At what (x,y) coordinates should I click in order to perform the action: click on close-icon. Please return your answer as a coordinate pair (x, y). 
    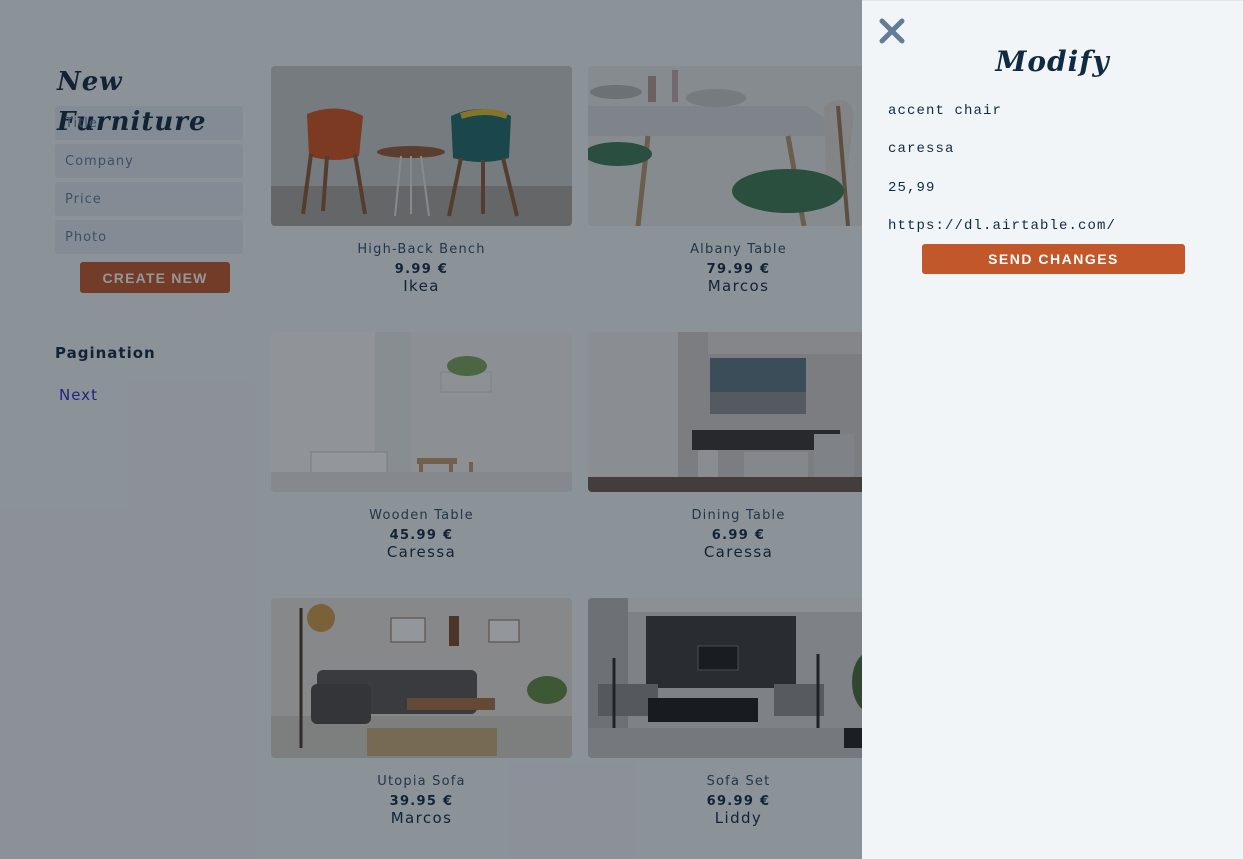
    Looking at the image, I should click on (892, 31).